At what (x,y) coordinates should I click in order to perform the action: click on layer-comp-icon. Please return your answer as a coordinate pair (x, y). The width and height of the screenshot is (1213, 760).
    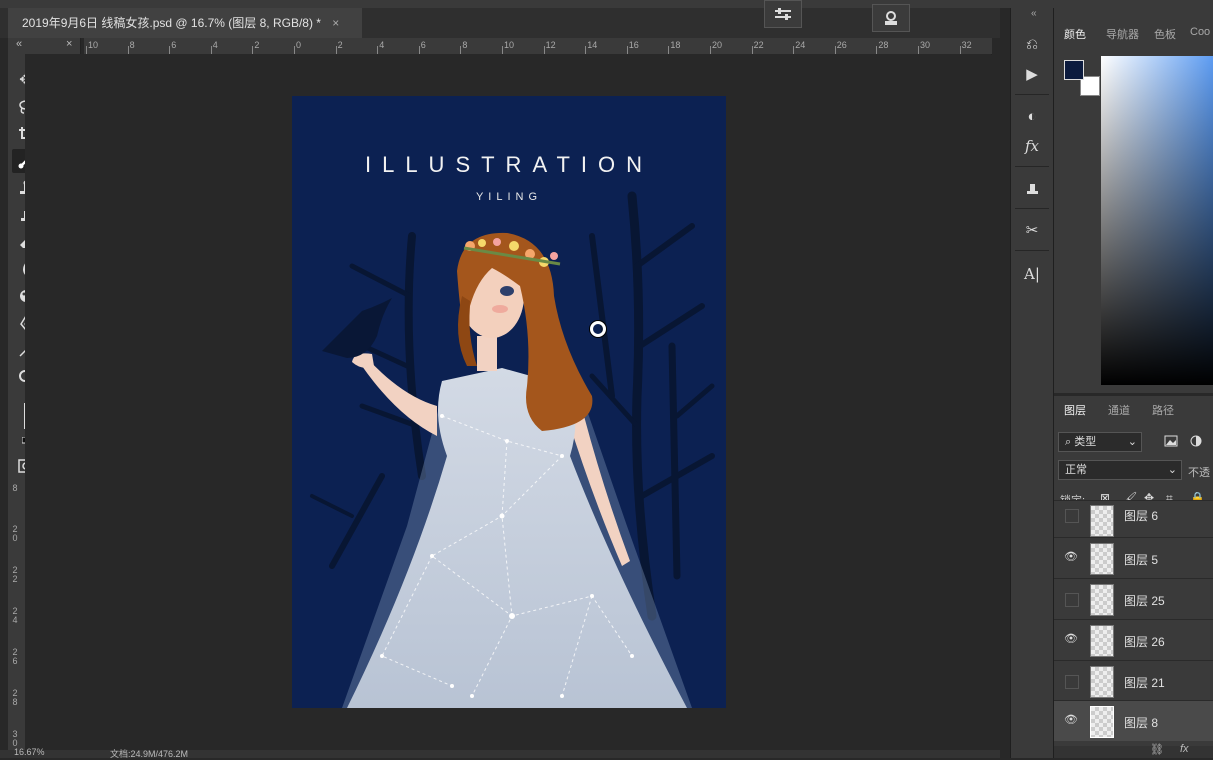
    Looking at the image, I should click on (891, 18).